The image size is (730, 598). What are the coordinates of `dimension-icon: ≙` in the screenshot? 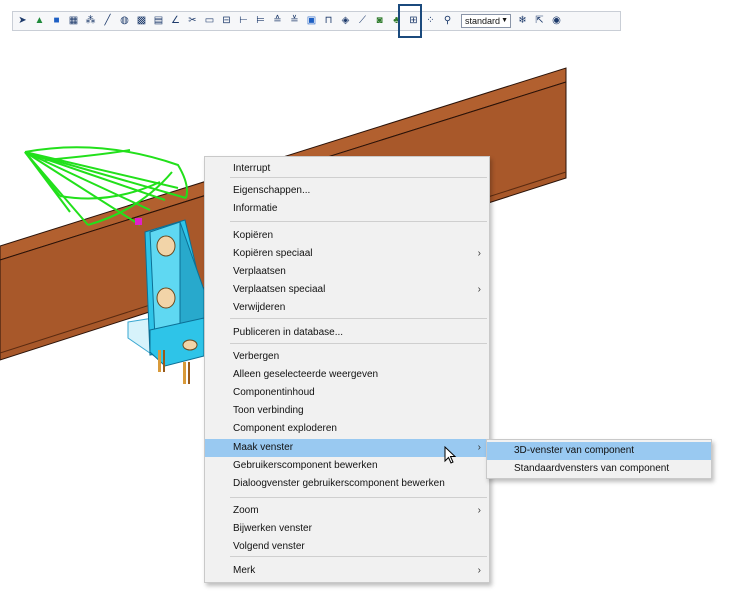 It's located at (277, 21).